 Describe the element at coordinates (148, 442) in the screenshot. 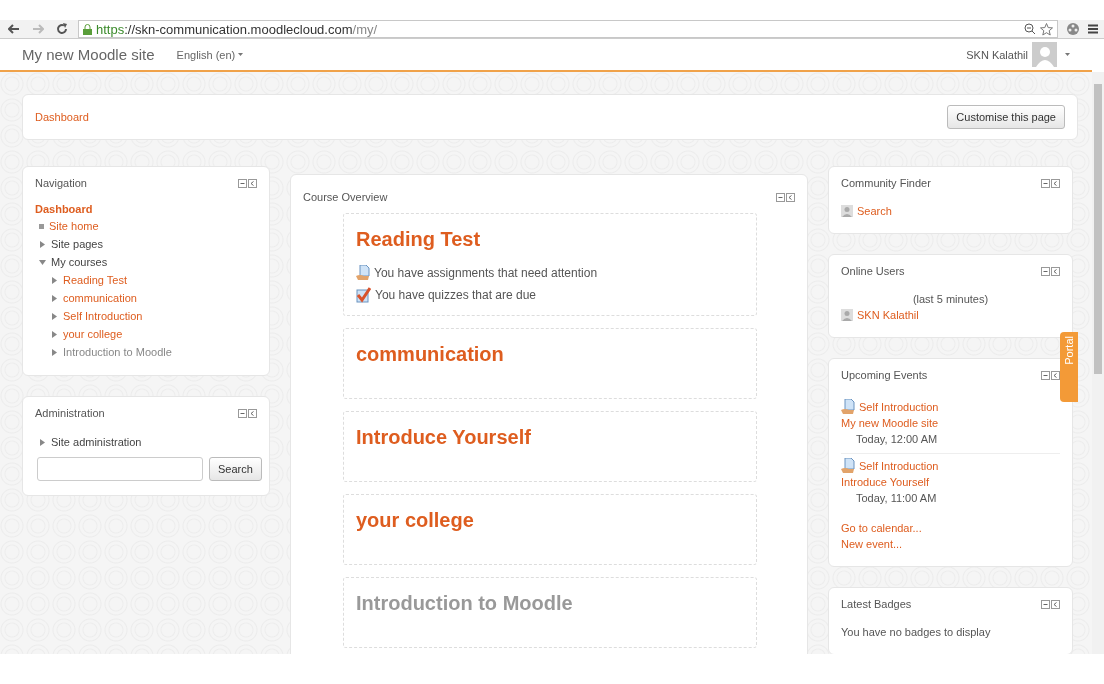

I see `tree-item: Site administration` at that location.